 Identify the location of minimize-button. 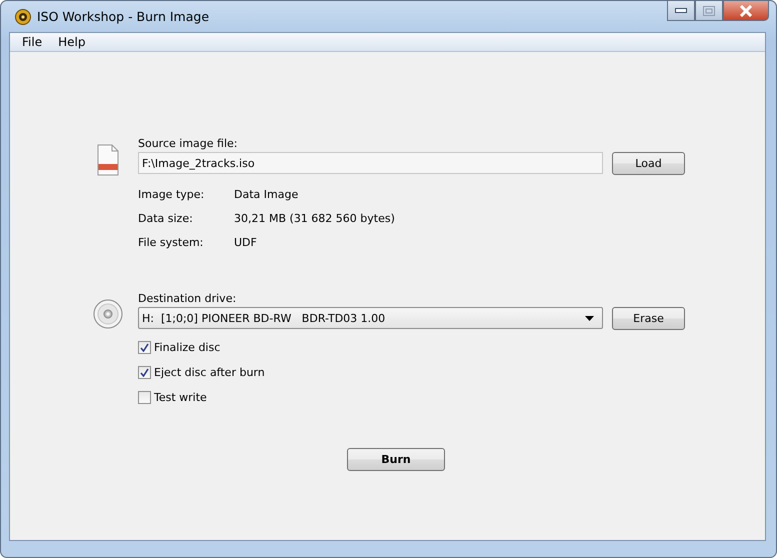
(681, 11).